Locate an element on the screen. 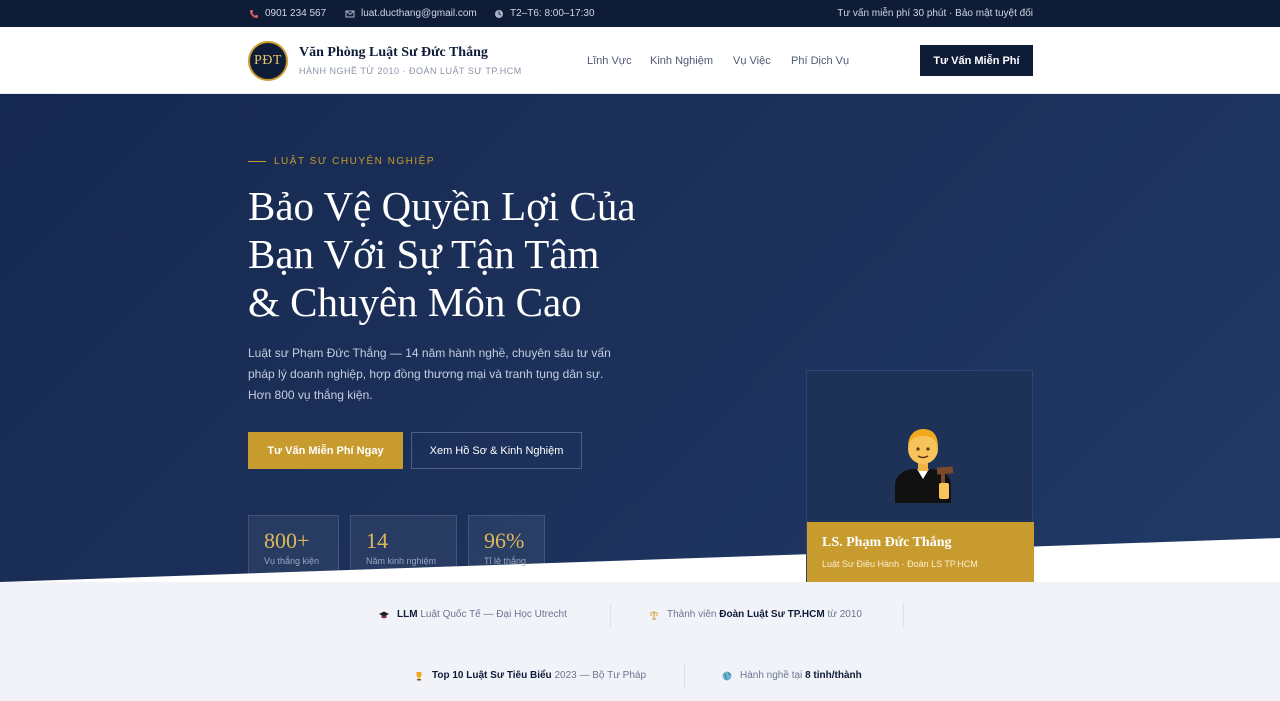 The width and height of the screenshot is (1280, 701). stat-label: Tỉ lệ thắng is located at coordinates (505, 561).